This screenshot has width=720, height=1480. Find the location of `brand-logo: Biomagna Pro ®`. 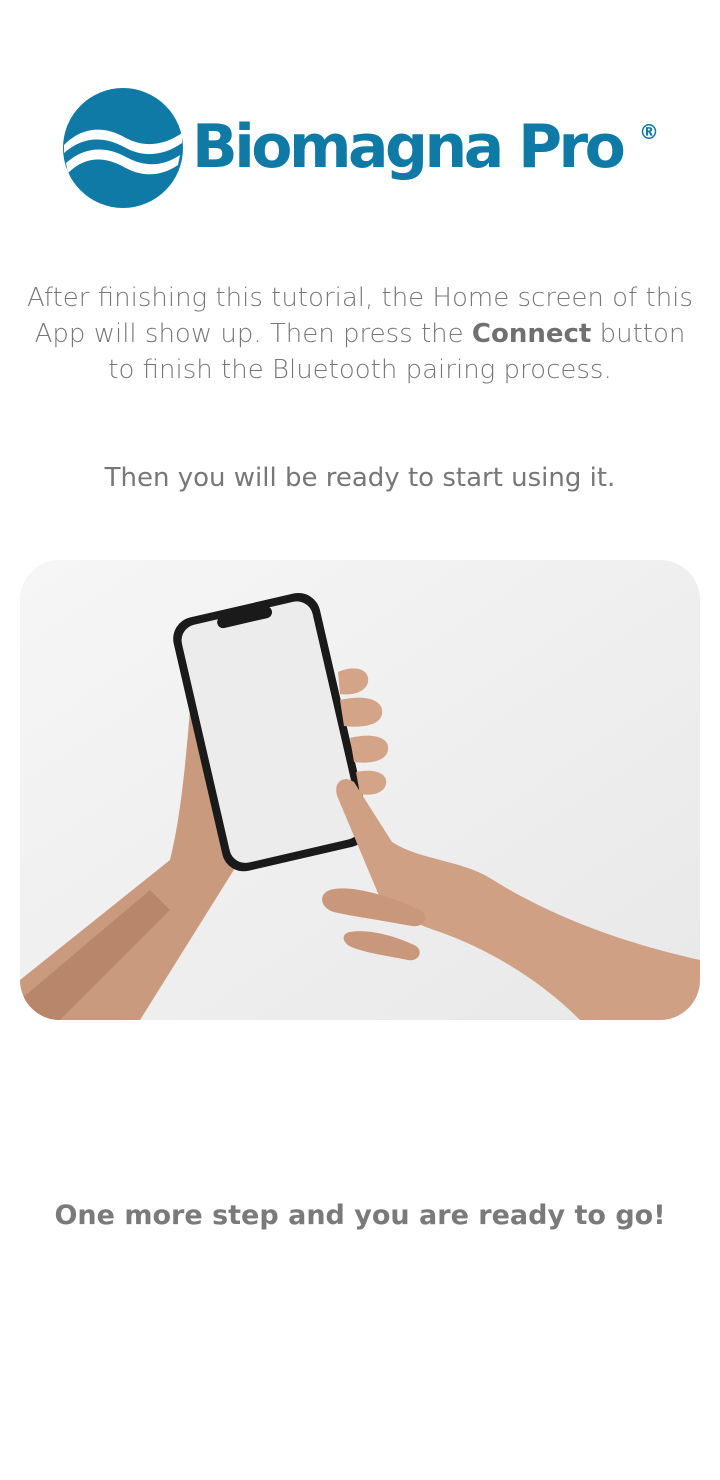

brand-logo: Biomagna Pro ® is located at coordinates (362, 149).